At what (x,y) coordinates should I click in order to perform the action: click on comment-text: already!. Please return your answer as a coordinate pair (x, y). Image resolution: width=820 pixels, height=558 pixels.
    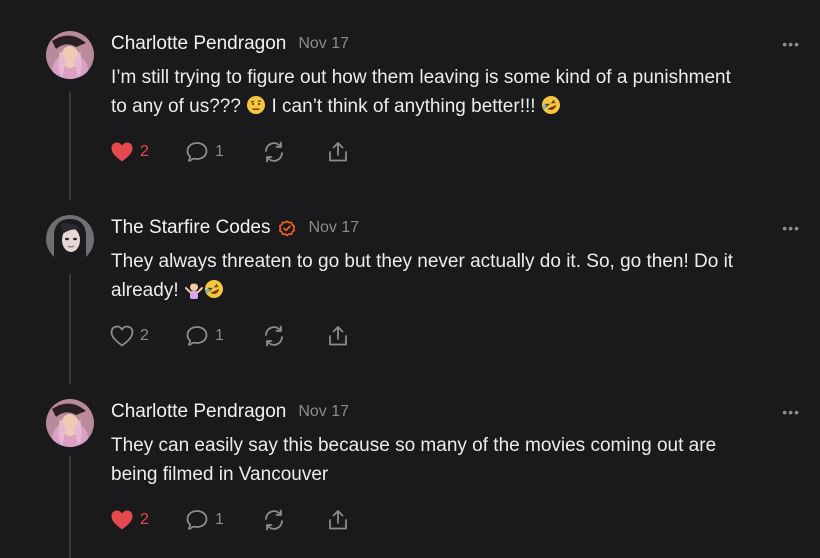
    Looking at the image, I should click on (145, 290).